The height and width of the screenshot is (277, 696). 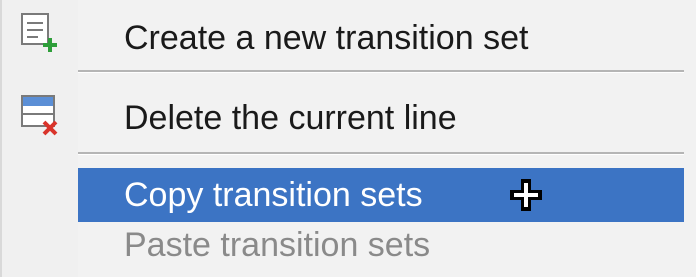 I want to click on crosshair-cursor-icon, so click(x=526, y=195).